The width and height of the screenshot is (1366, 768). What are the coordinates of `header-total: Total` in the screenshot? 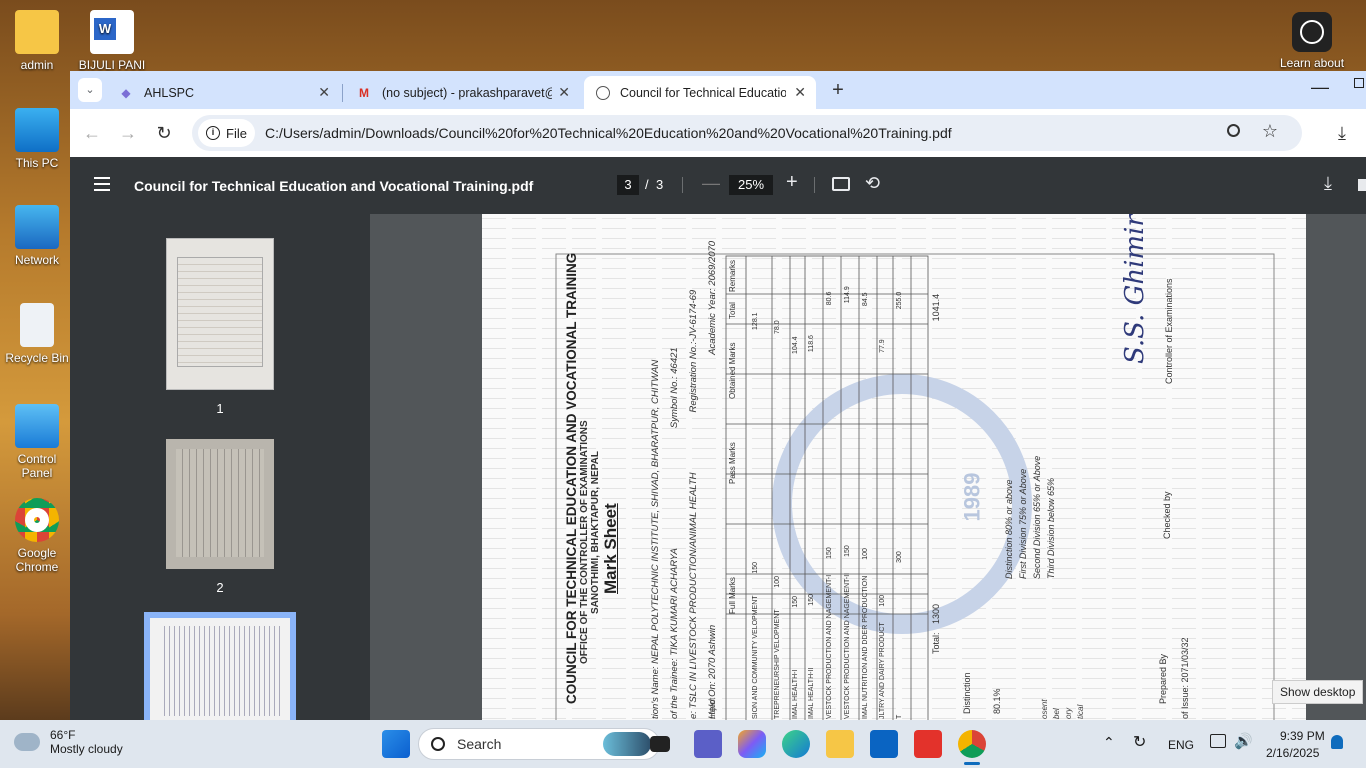 It's located at (732, 310).